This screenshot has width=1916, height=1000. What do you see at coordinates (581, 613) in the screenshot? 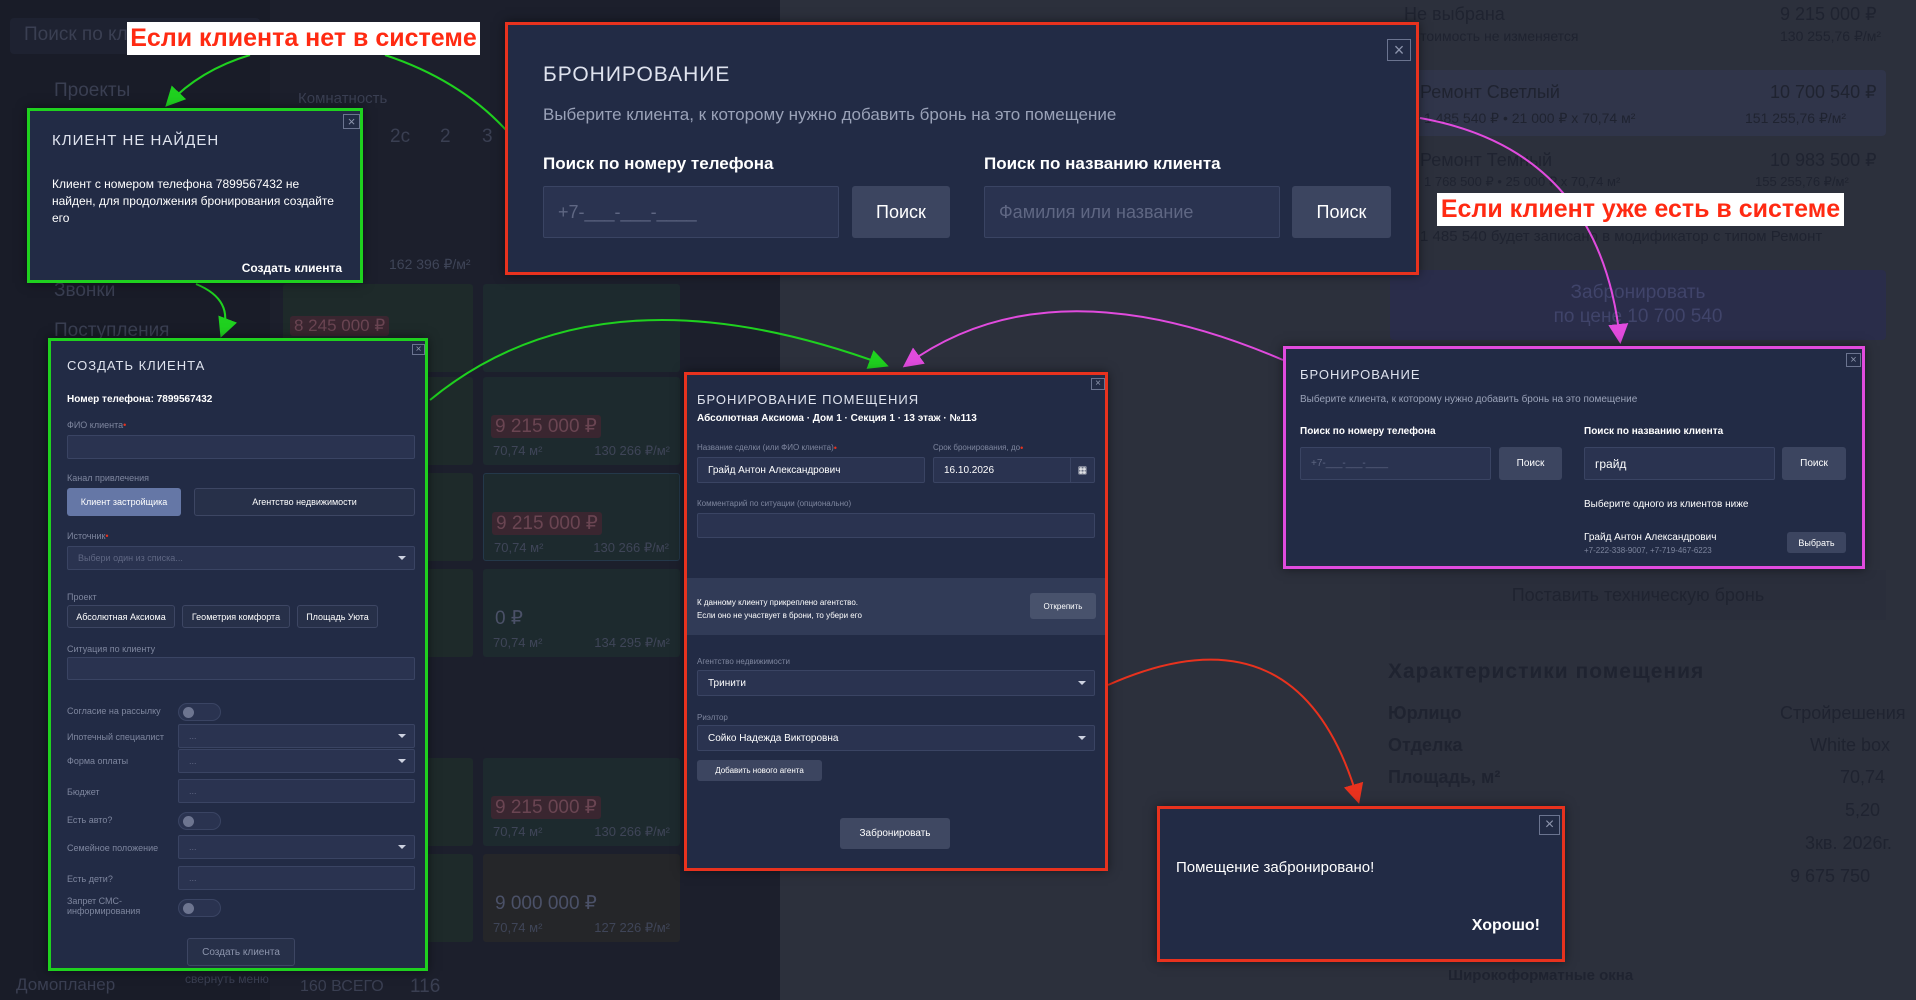
I see `unit-tile: 0 ₽ 70,74 м² 134 295 ₽/м²` at bounding box center [581, 613].